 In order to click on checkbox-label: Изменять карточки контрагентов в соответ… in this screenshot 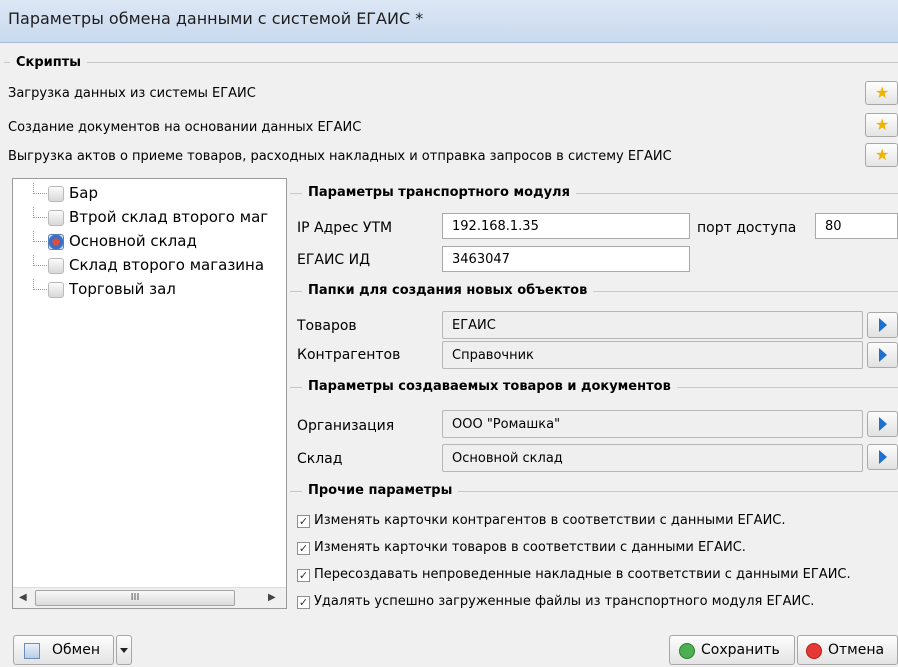, I will do `click(550, 520)`.